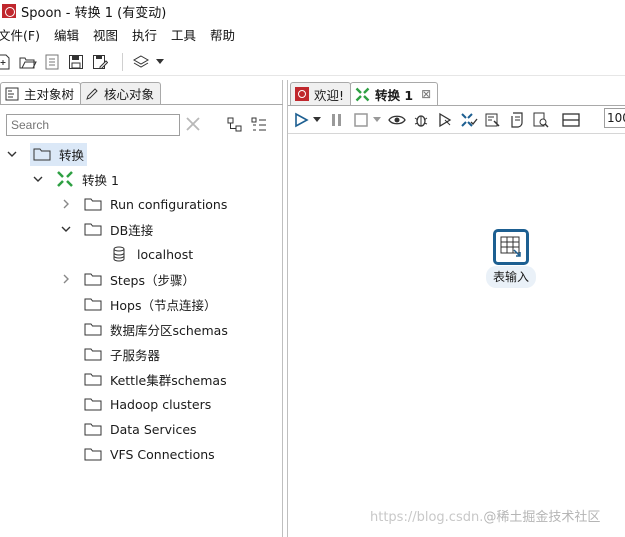 This screenshot has height=537, width=625. I want to click on explore-repository-button, so click(52, 62).